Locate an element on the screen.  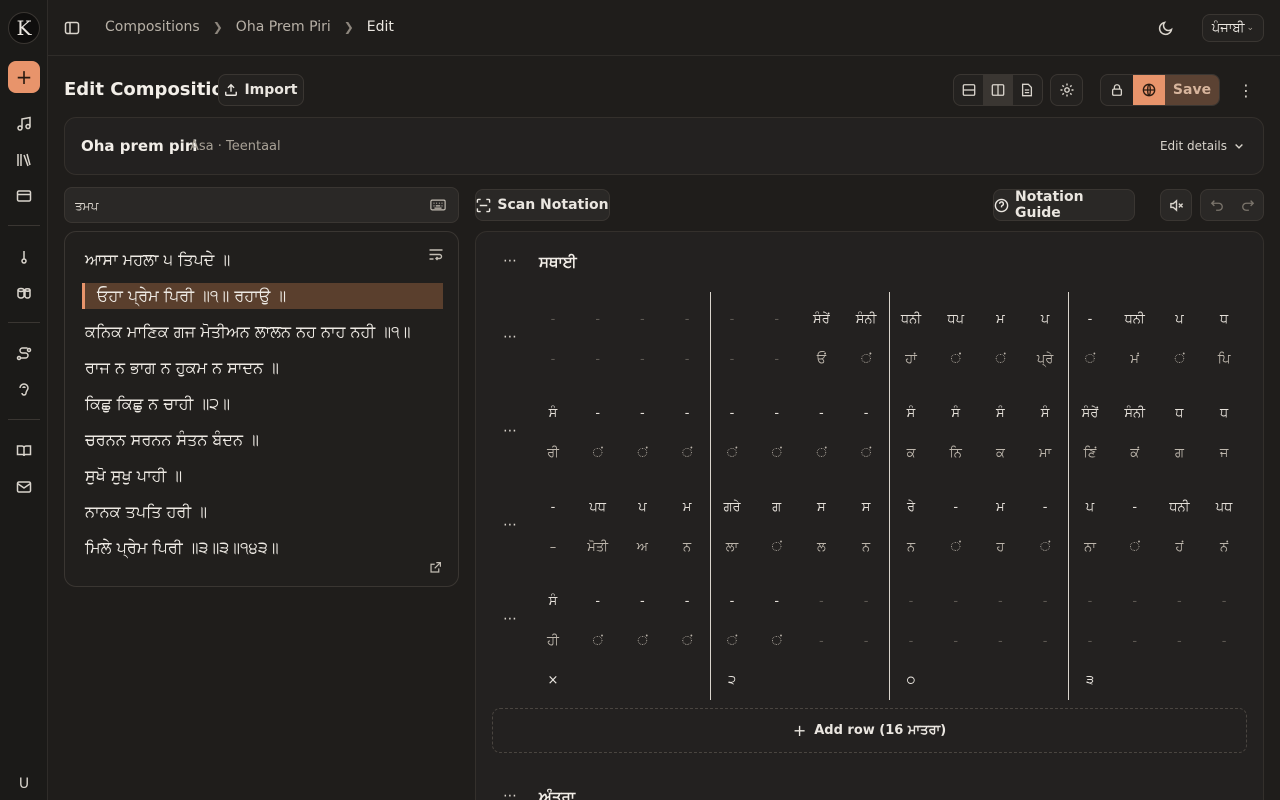
lyric-line: ਚਰਨਨ ਸਰਨਨ ਸੰਤਨ ਬੰਦਨ ॥ is located at coordinates (265, 440).